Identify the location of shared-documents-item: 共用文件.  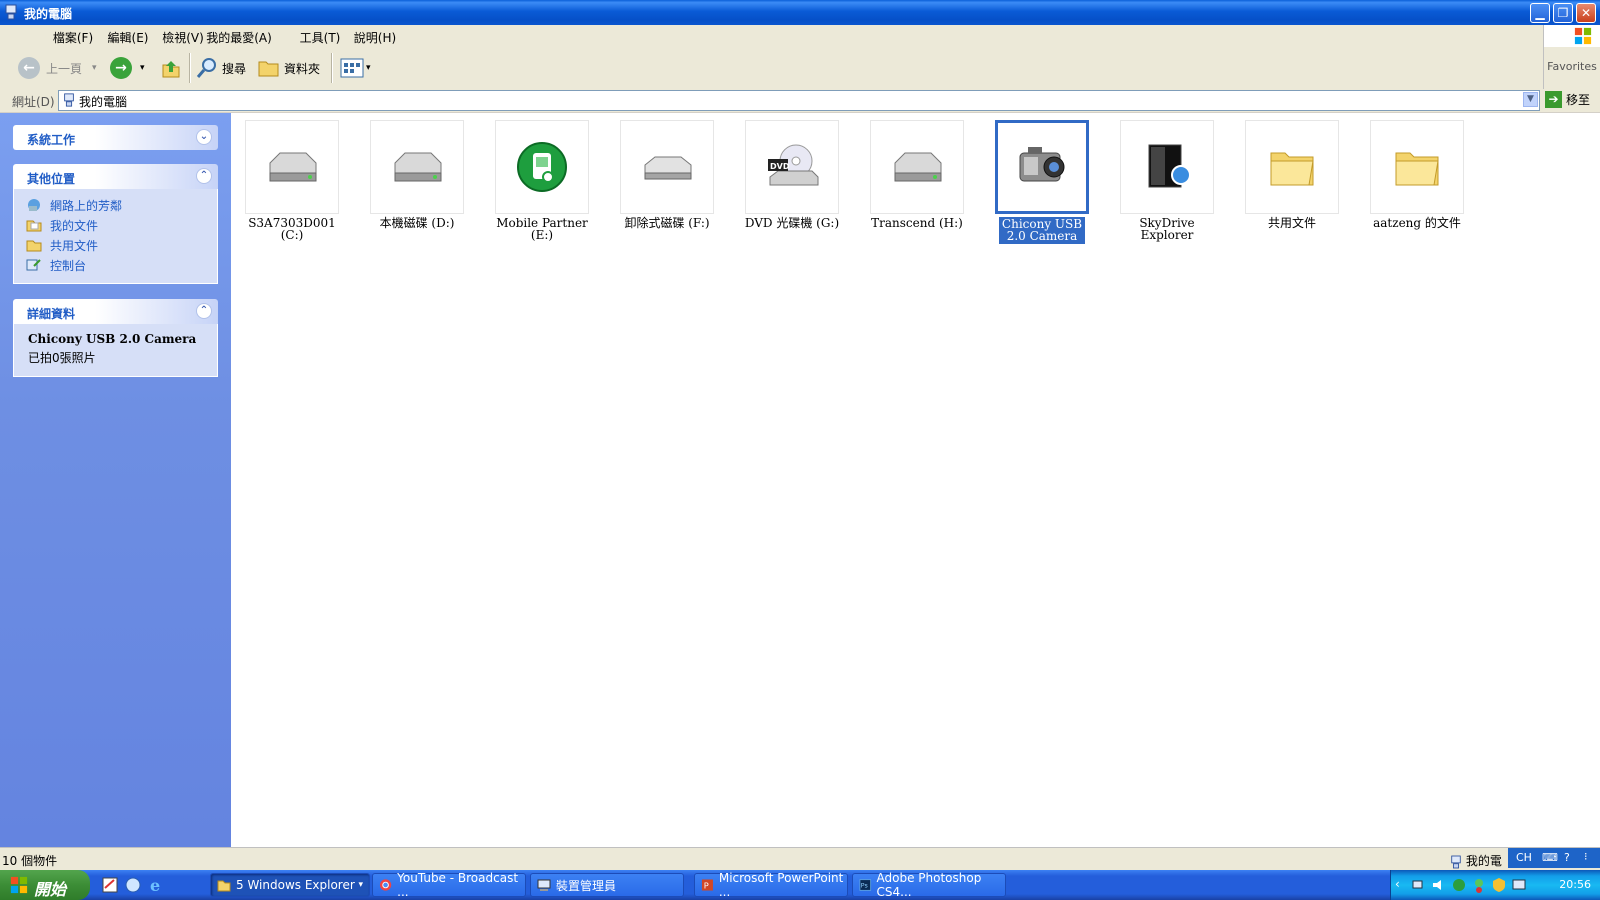
(1292, 174).